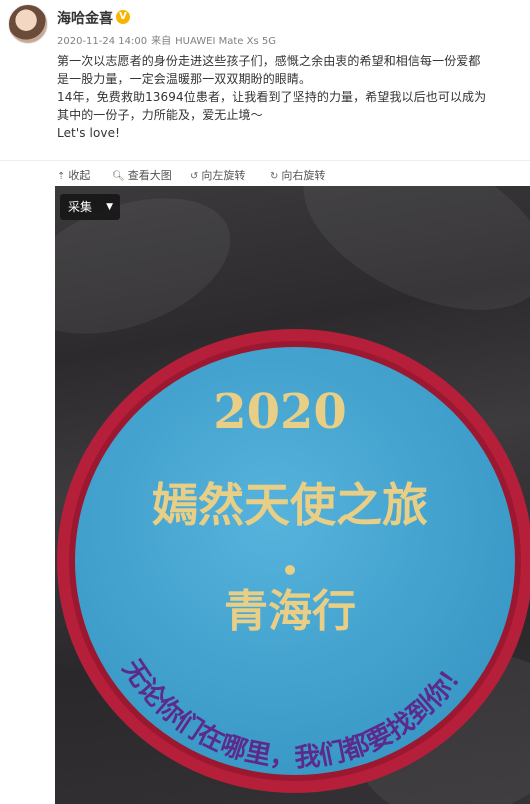 This screenshot has height=804, width=530. Describe the element at coordinates (274, 176) in the screenshot. I see `rotate-right-icon: ↻` at that location.